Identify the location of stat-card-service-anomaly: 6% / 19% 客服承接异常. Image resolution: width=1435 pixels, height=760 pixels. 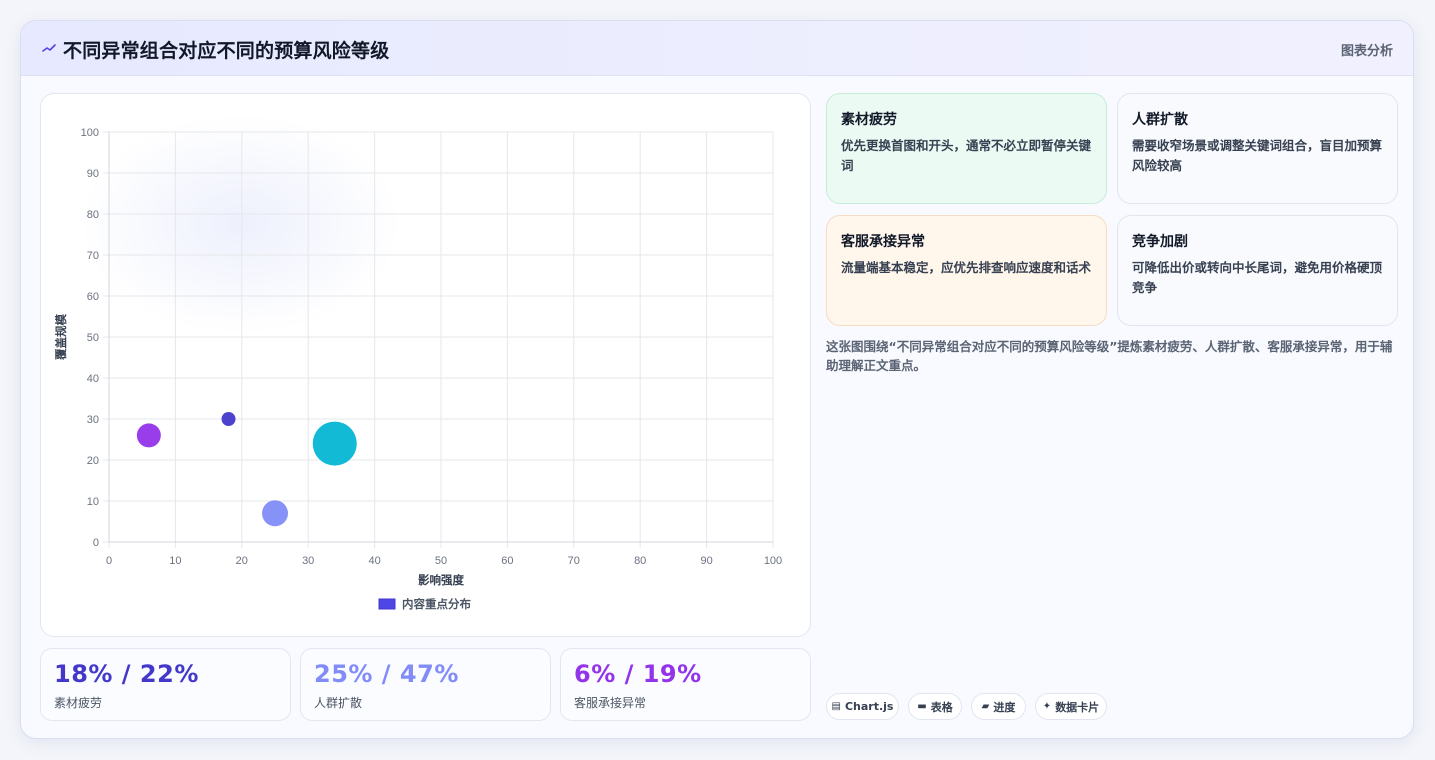
(685, 684).